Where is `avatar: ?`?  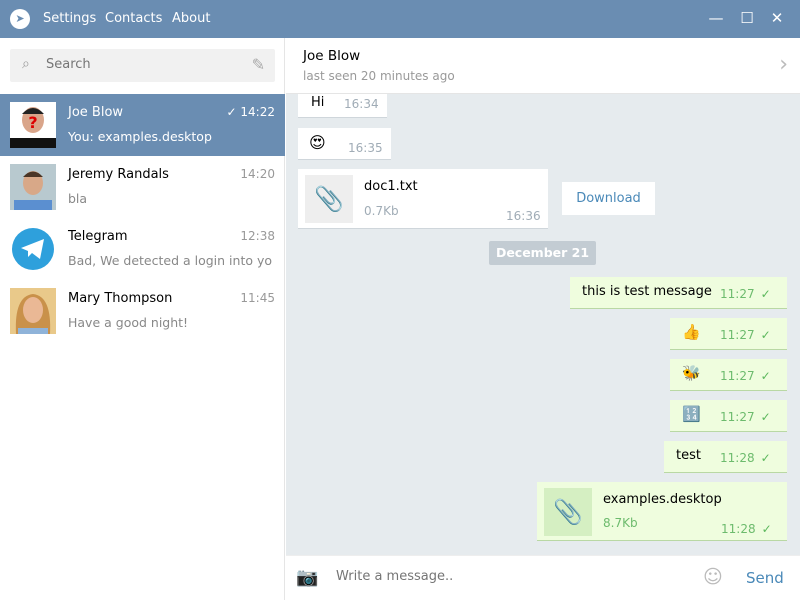 avatar: ? is located at coordinates (33, 125).